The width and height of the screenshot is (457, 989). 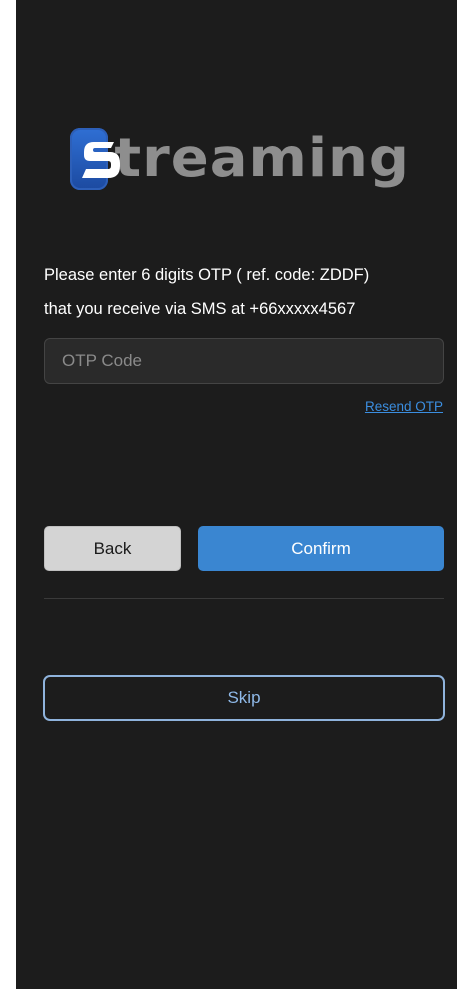 I want to click on divider, so click(x=244, y=598).